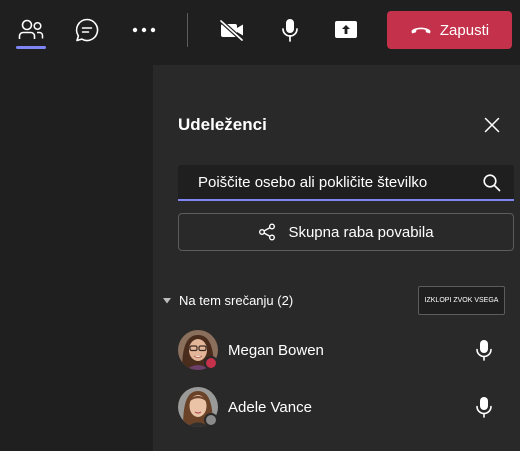  I want to click on participant-name: Adele Vance, so click(270, 407).